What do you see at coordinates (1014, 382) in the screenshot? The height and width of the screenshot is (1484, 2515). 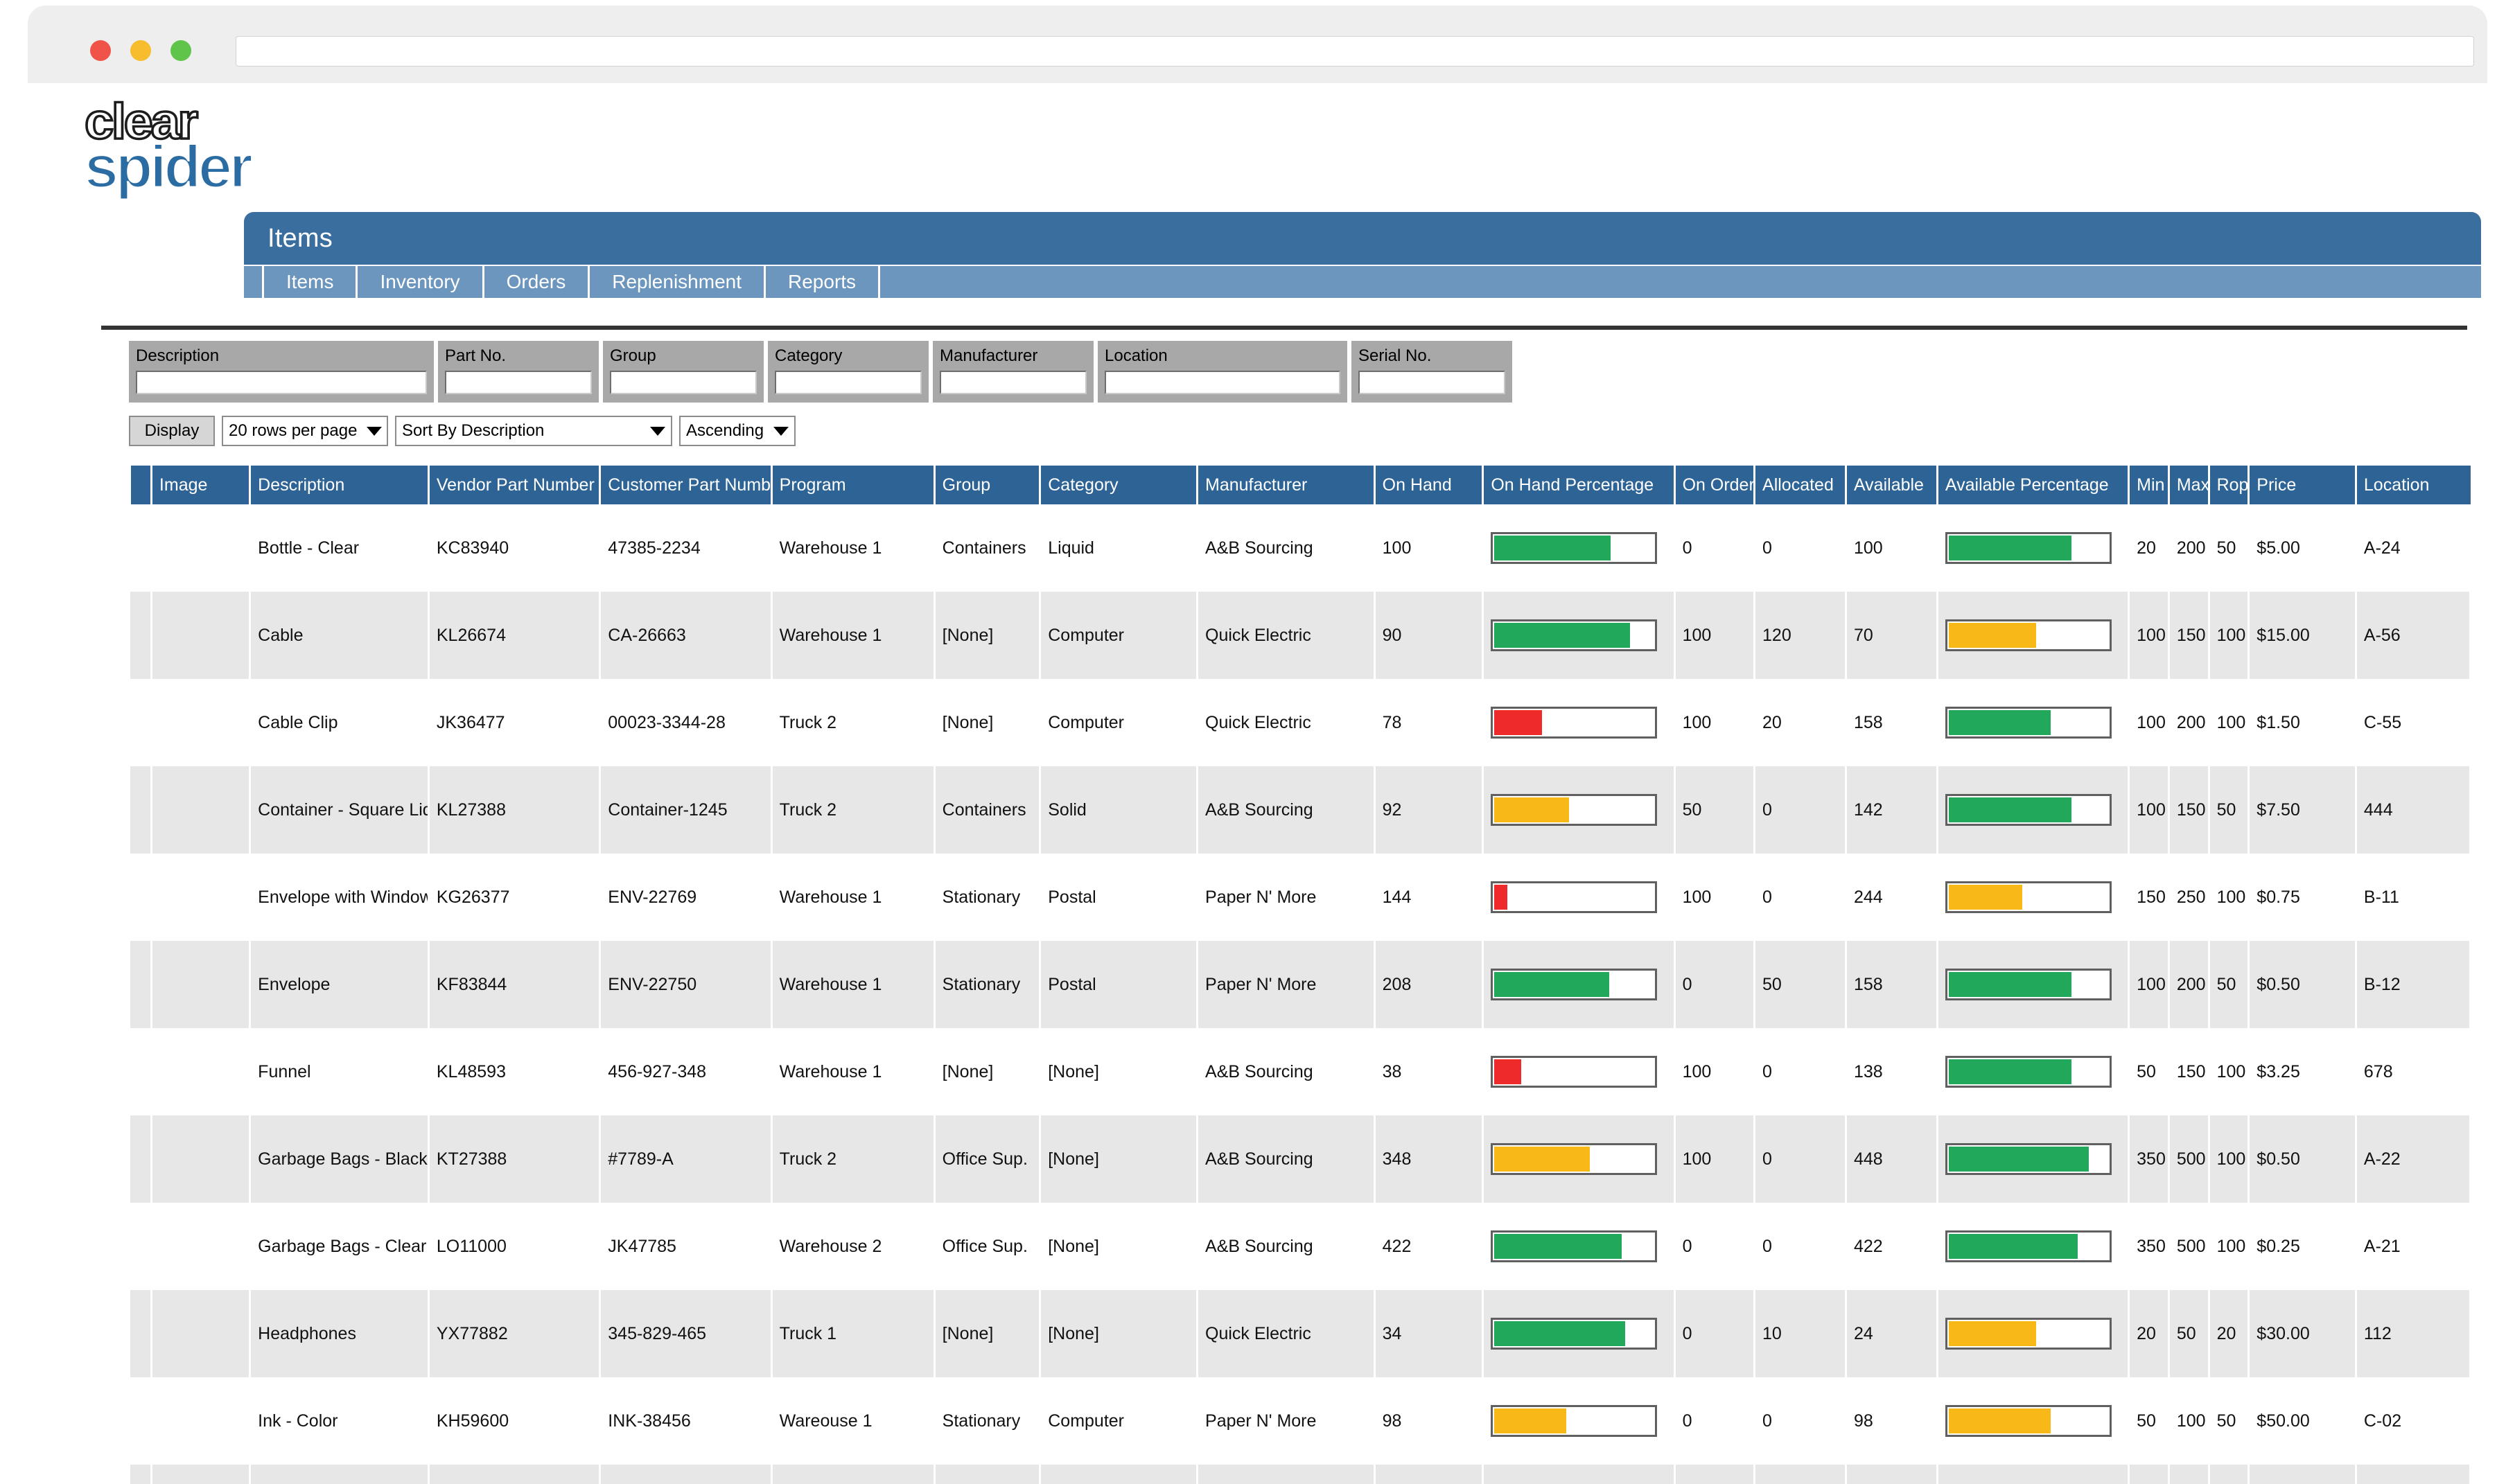 I see `filter-input-manufacturer` at bounding box center [1014, 382].